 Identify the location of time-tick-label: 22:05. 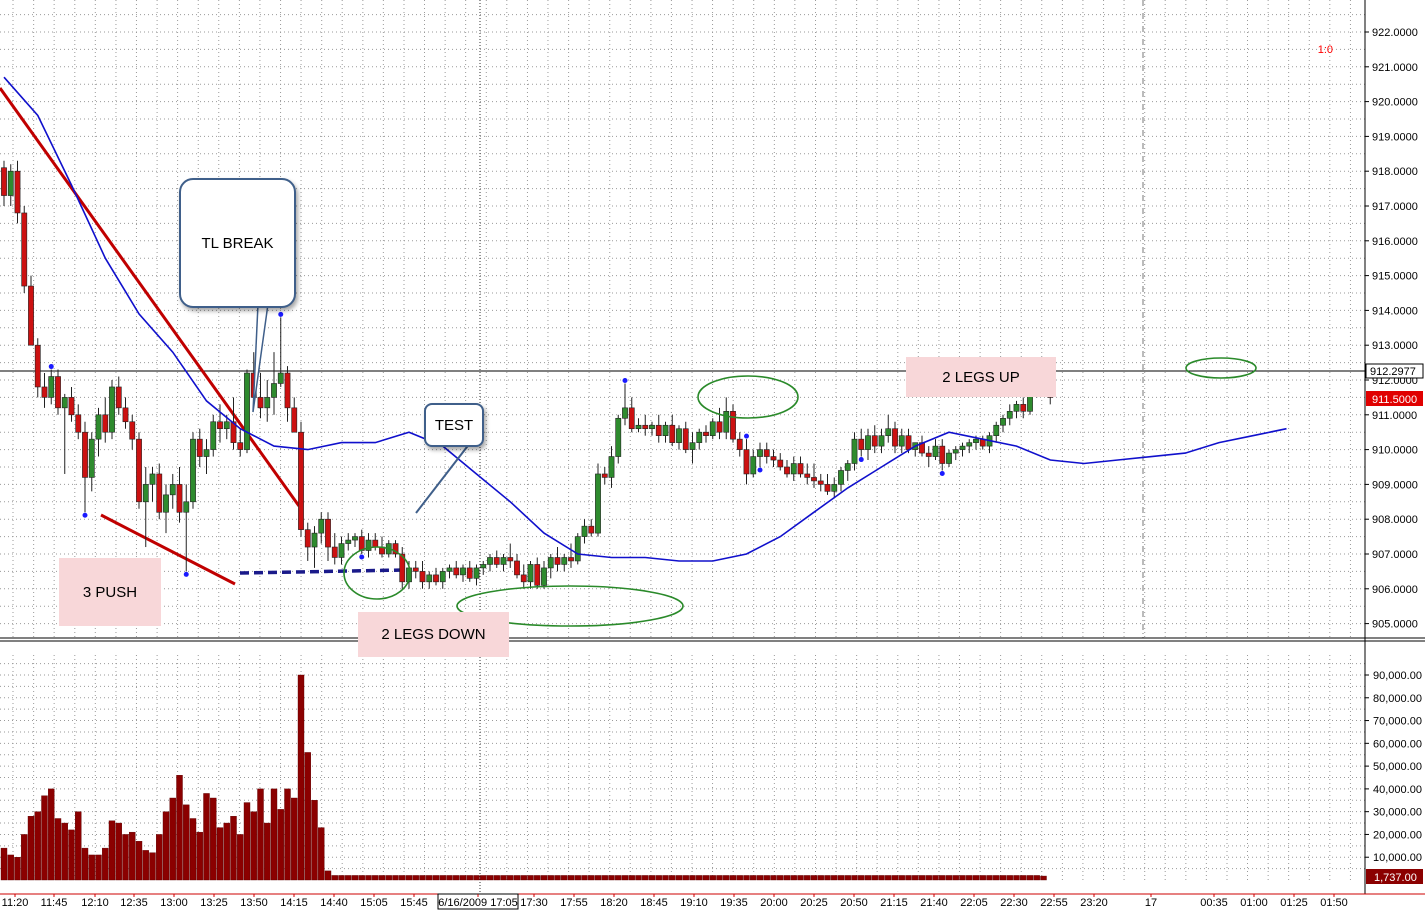
(974, 903).